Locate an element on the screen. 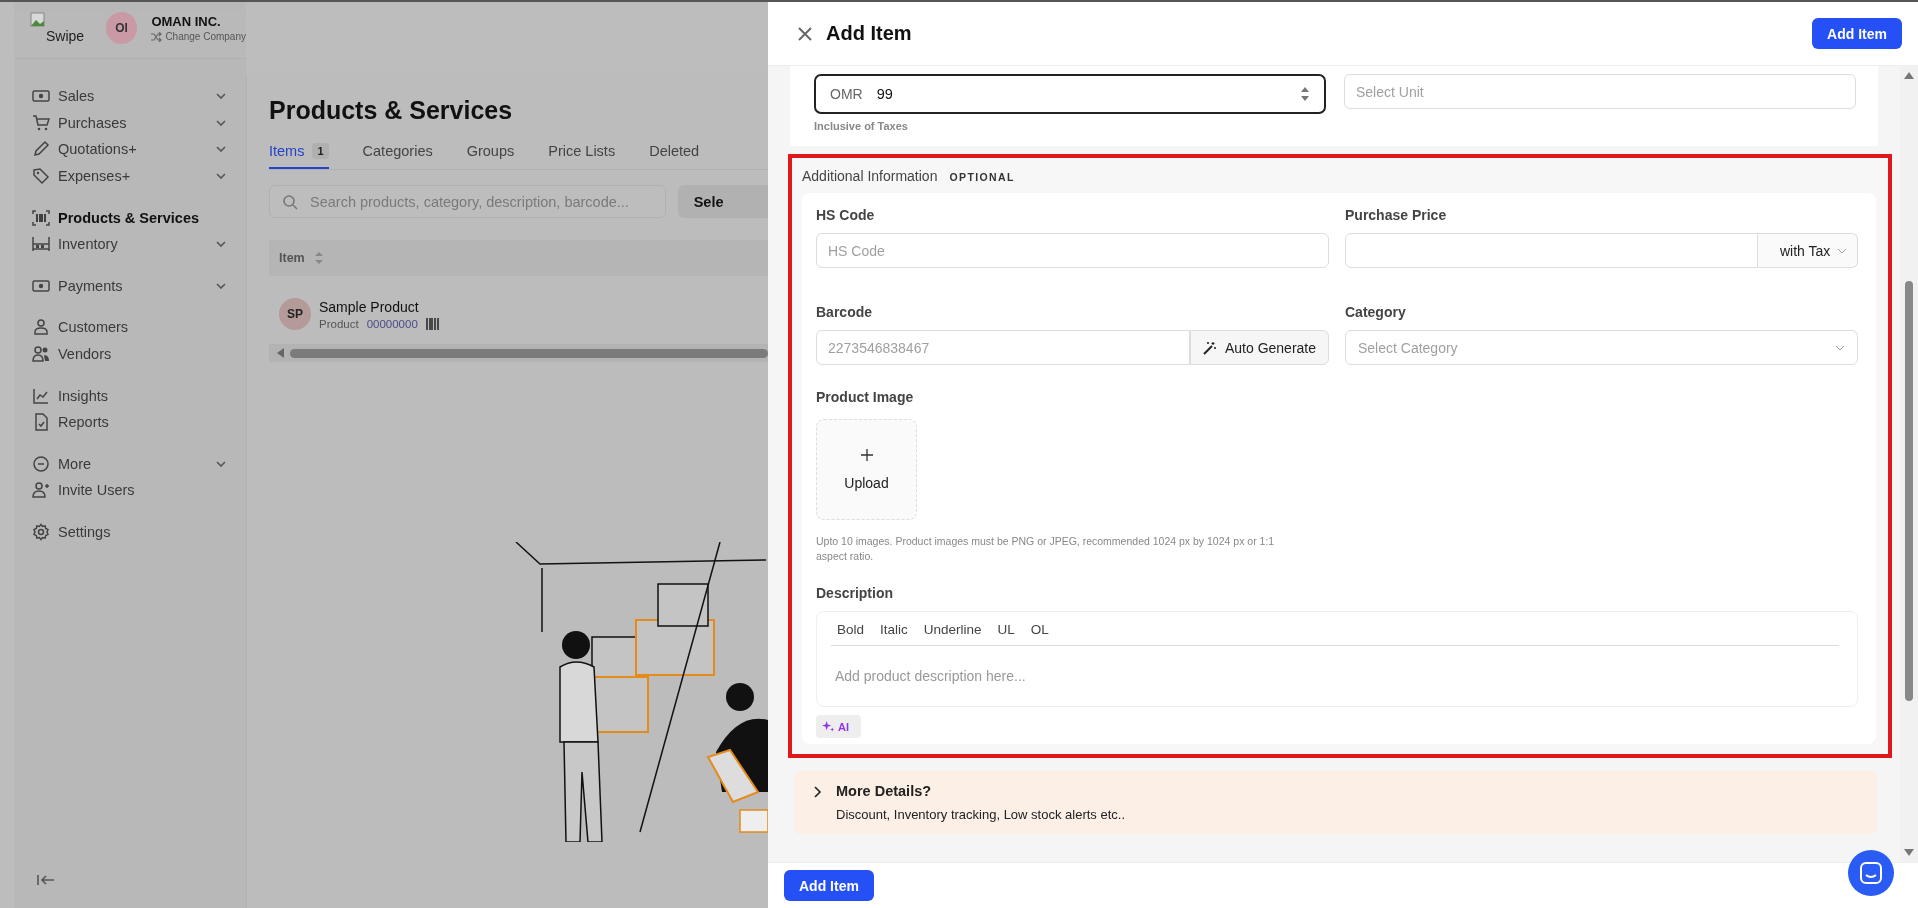 This screenshot has width=1918, height=908. product-name: Sample Product is located at coordinates (379, 306).